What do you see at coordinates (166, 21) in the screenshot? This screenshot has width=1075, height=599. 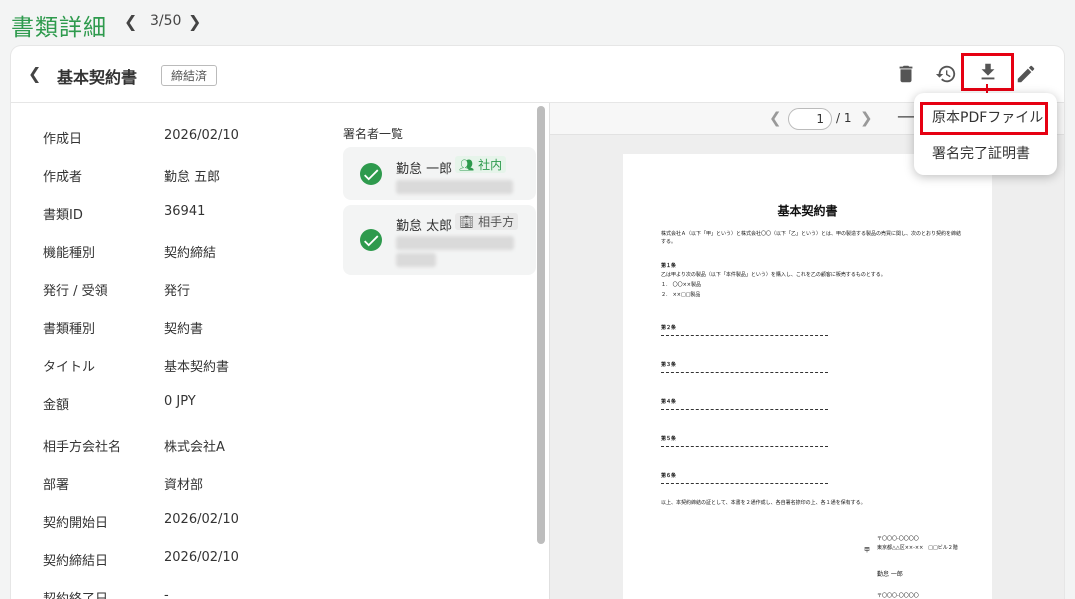 I see `pager-count: 3/50` at bounding box center [166, 21].